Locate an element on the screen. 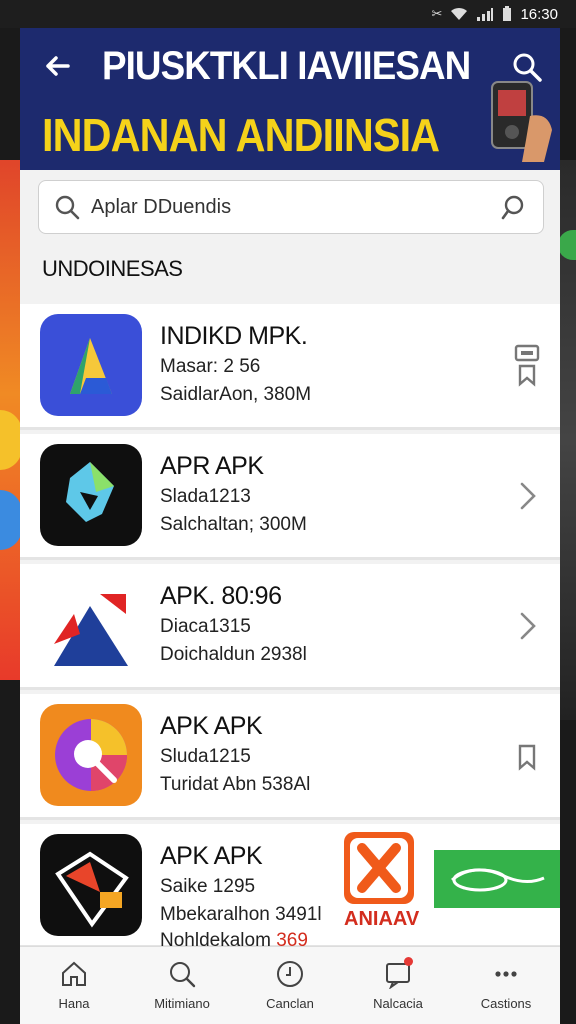  app-meta: SaidlarAon, 380M is located at coordinates (236, 394).